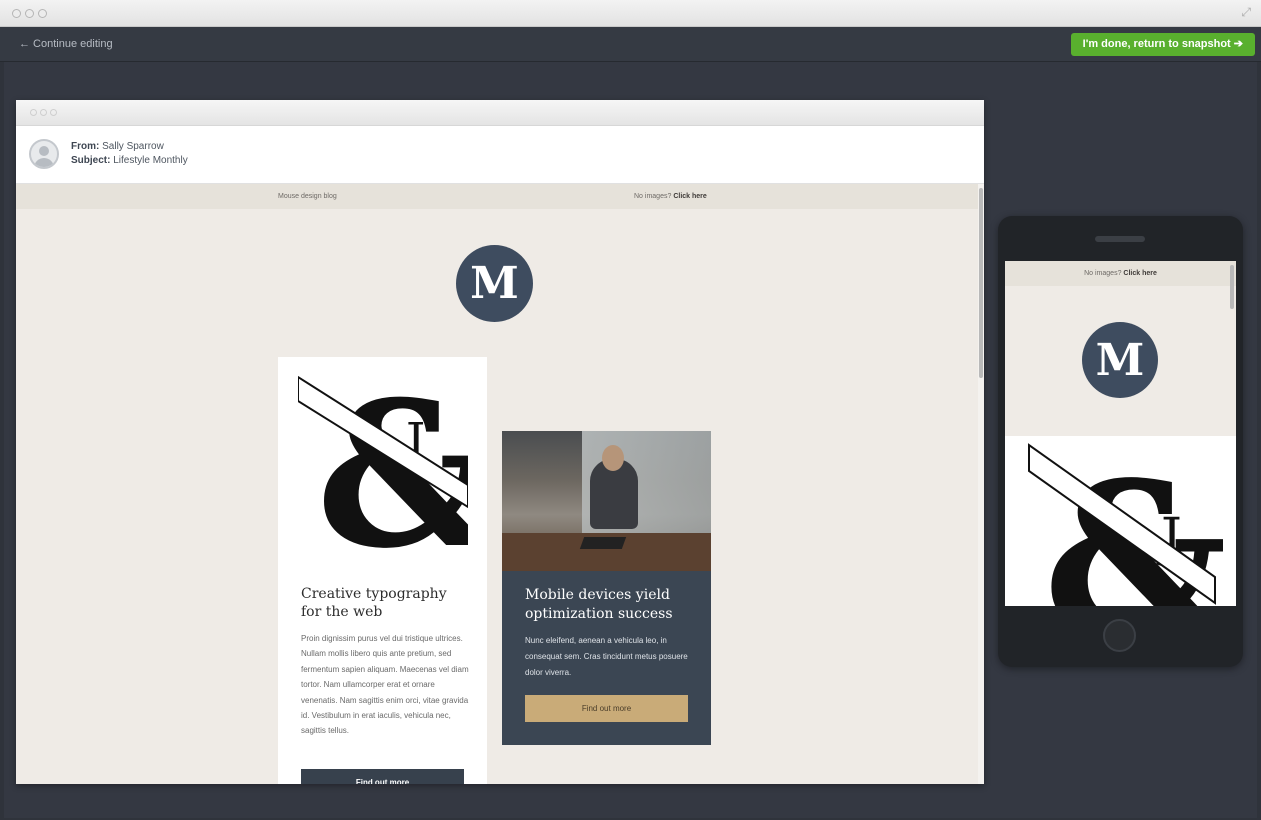  I want to click on photo-face, so click(613, 458).